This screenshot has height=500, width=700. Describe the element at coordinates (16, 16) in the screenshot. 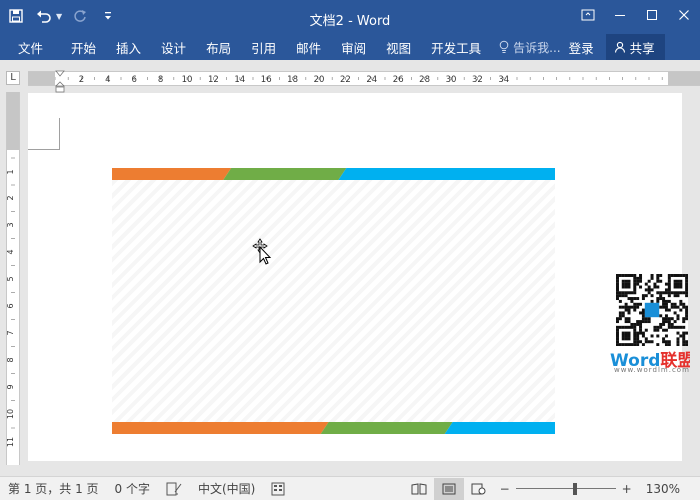

I see `save-icon` at that location.